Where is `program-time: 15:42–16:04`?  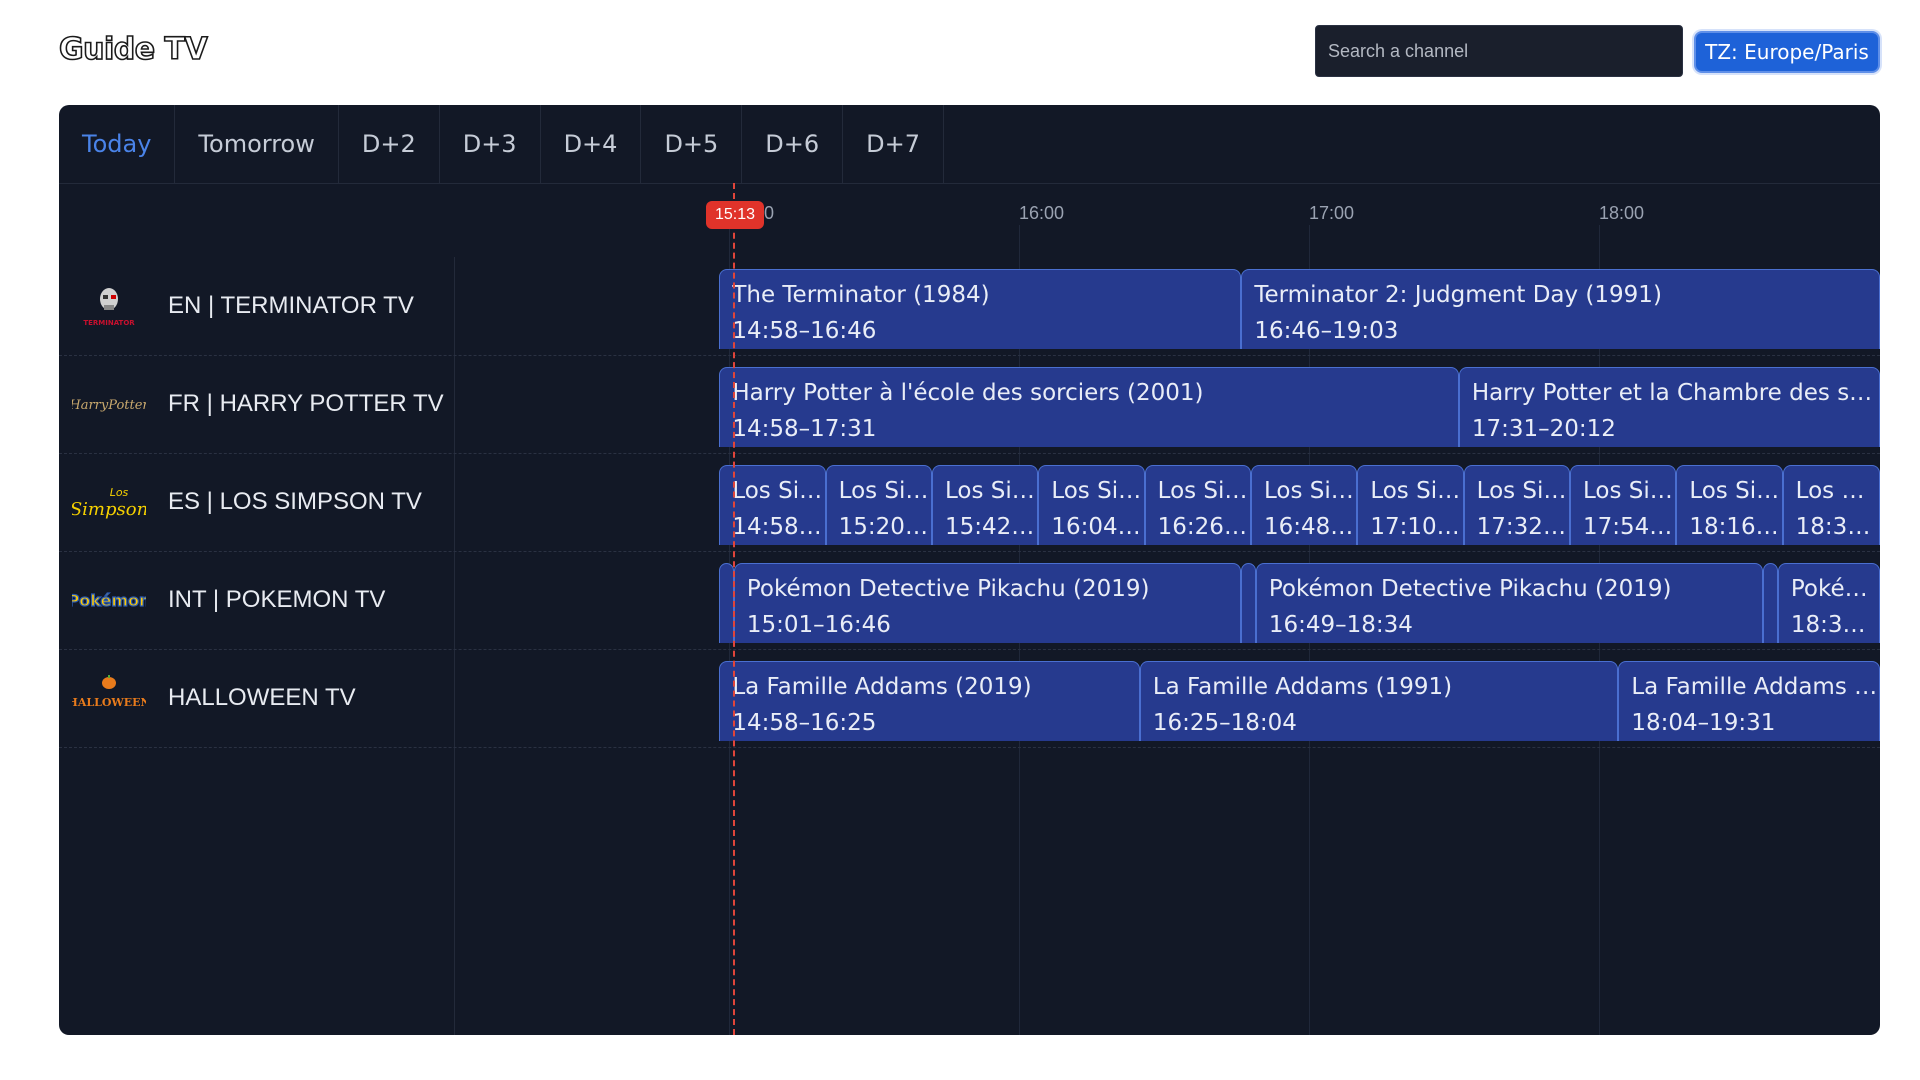 program-time: 15:42–16:04 is located at coordinates (991, 527).